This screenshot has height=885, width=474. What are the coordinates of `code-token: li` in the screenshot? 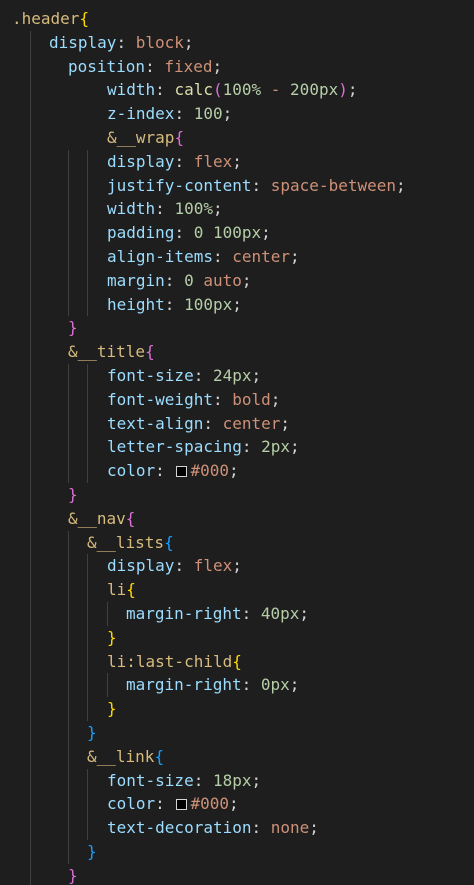 It's located at (117, 590).